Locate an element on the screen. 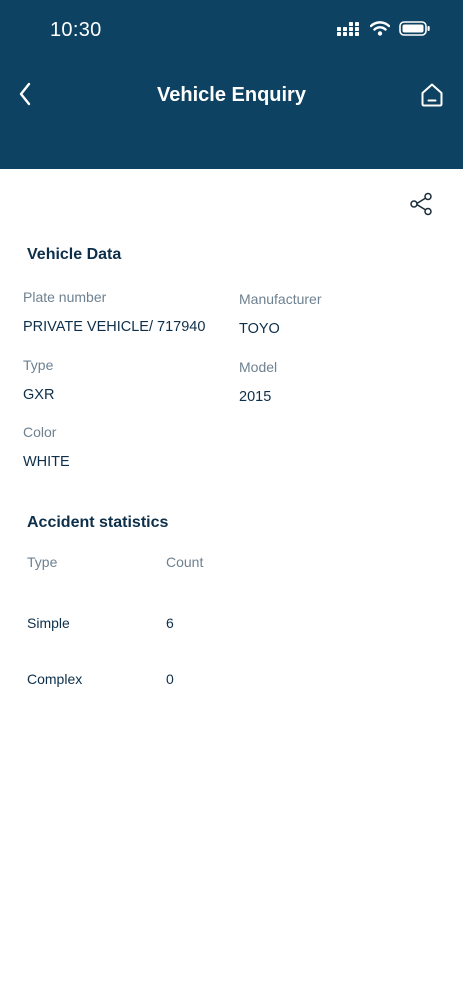  row-count-complex: 0 is located at coordinates (170, 679).